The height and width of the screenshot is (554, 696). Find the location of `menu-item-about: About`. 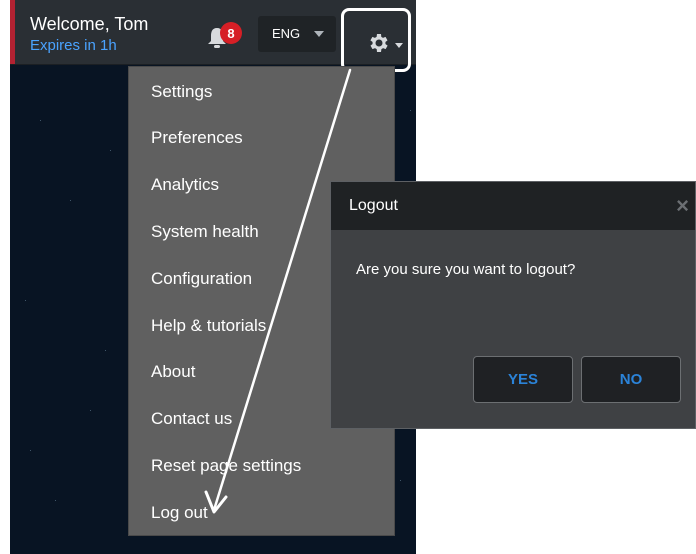

menu-item-about: About is located at coordinates (173, 372).